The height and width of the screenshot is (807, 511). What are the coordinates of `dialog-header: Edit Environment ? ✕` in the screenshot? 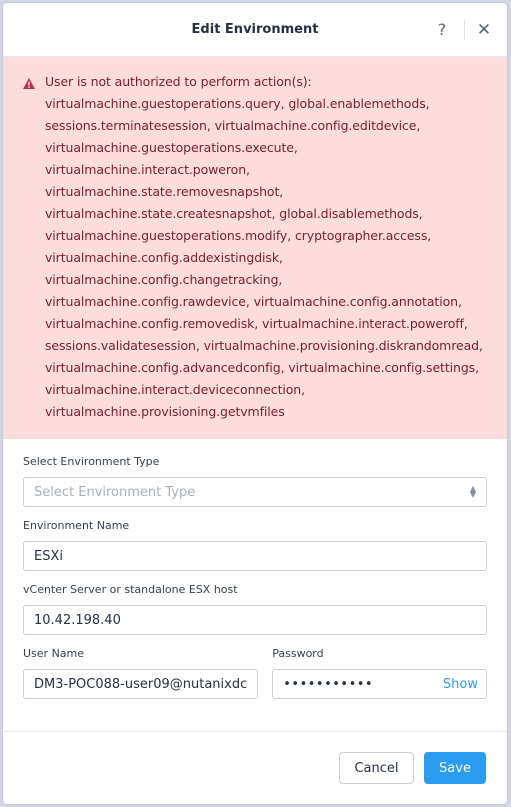 It's located at (255, 30).